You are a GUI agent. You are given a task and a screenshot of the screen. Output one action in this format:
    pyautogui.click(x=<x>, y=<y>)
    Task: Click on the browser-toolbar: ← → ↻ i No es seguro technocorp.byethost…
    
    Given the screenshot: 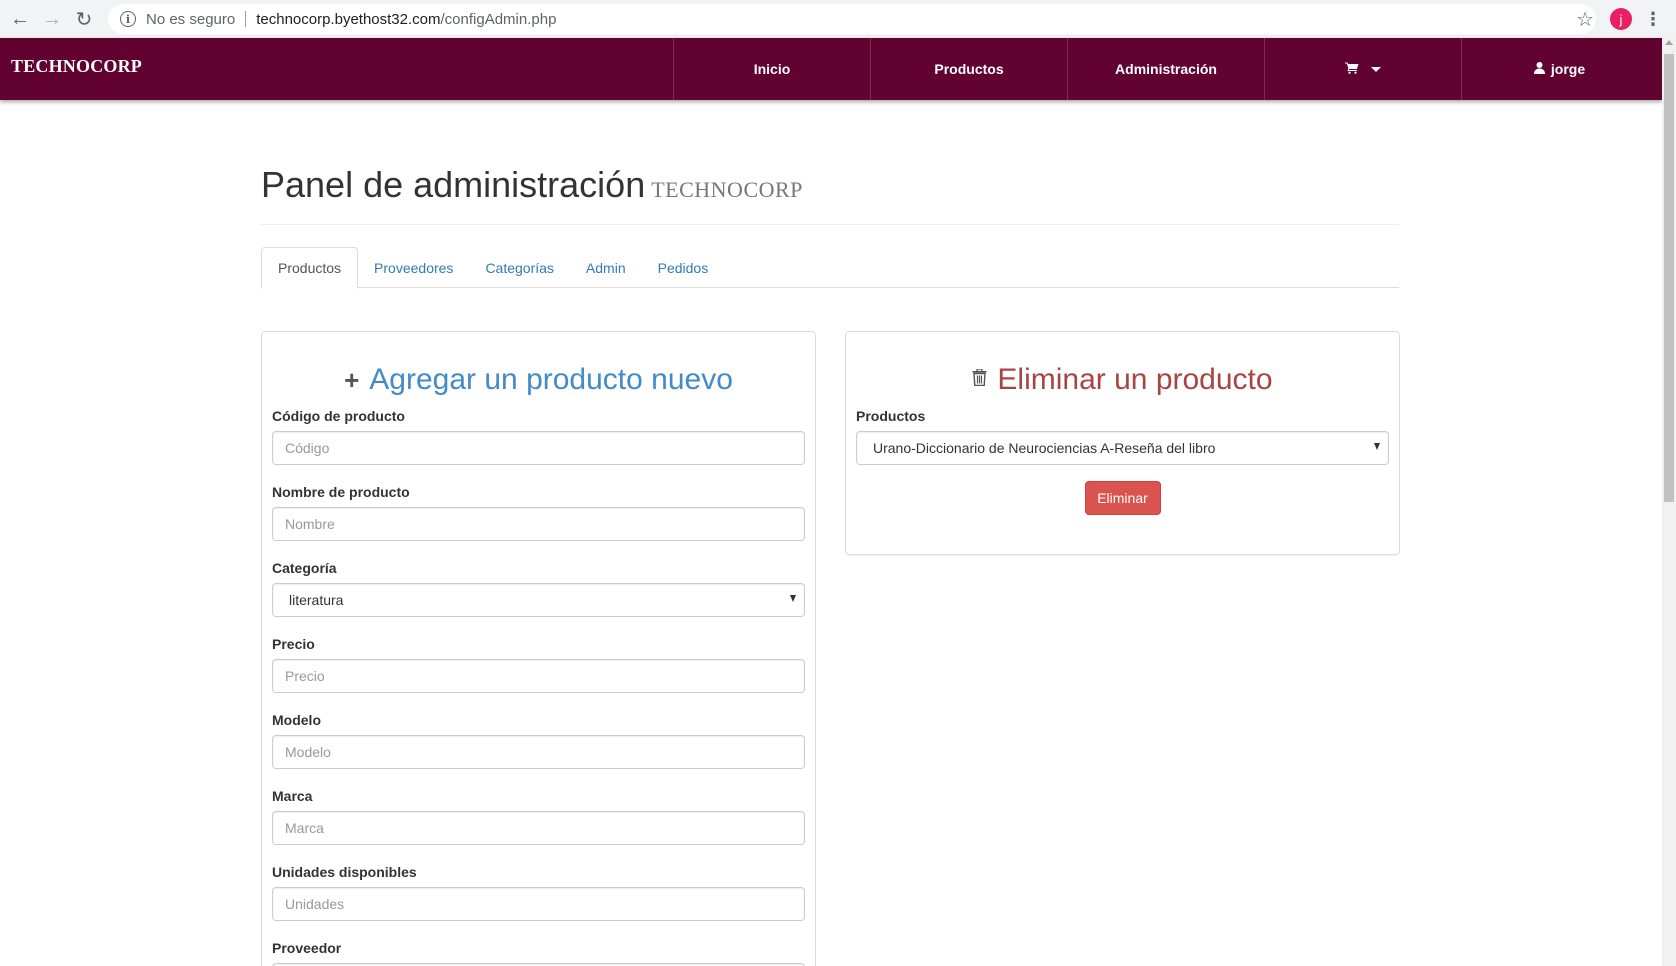 What is the action you would take?
    pyautogui.click(x=838, y=19)
    